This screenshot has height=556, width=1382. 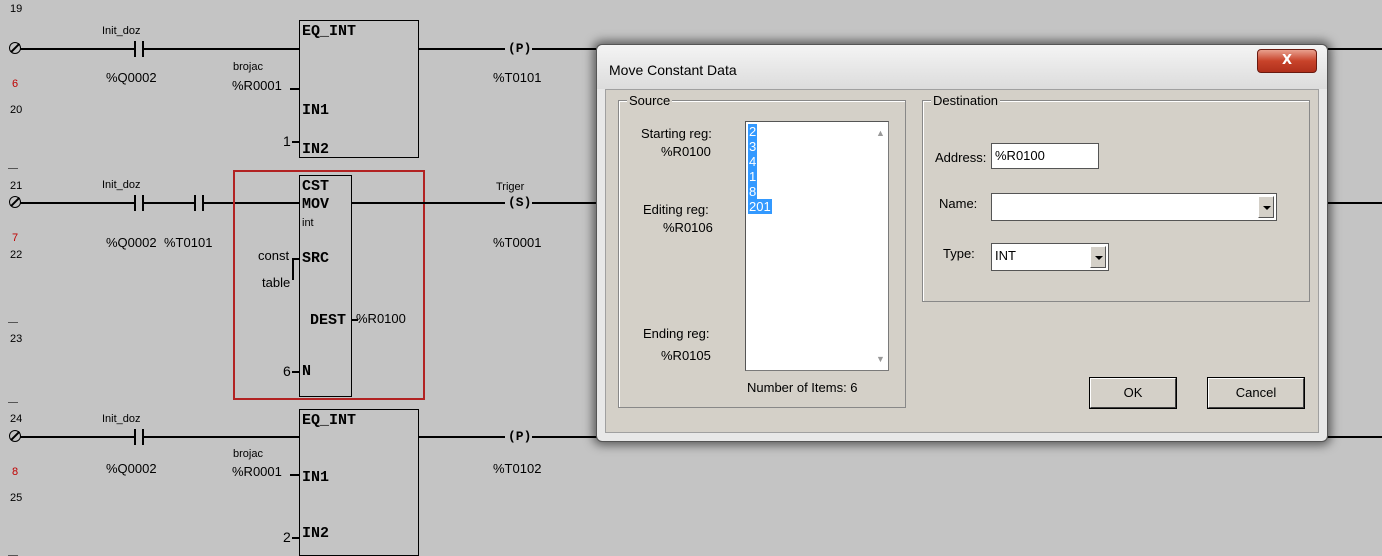 What do you see at coordinates (802, 387) in the screenshot?
I see `item-count: Number of Items: 6` at bounding box center [802, 387].